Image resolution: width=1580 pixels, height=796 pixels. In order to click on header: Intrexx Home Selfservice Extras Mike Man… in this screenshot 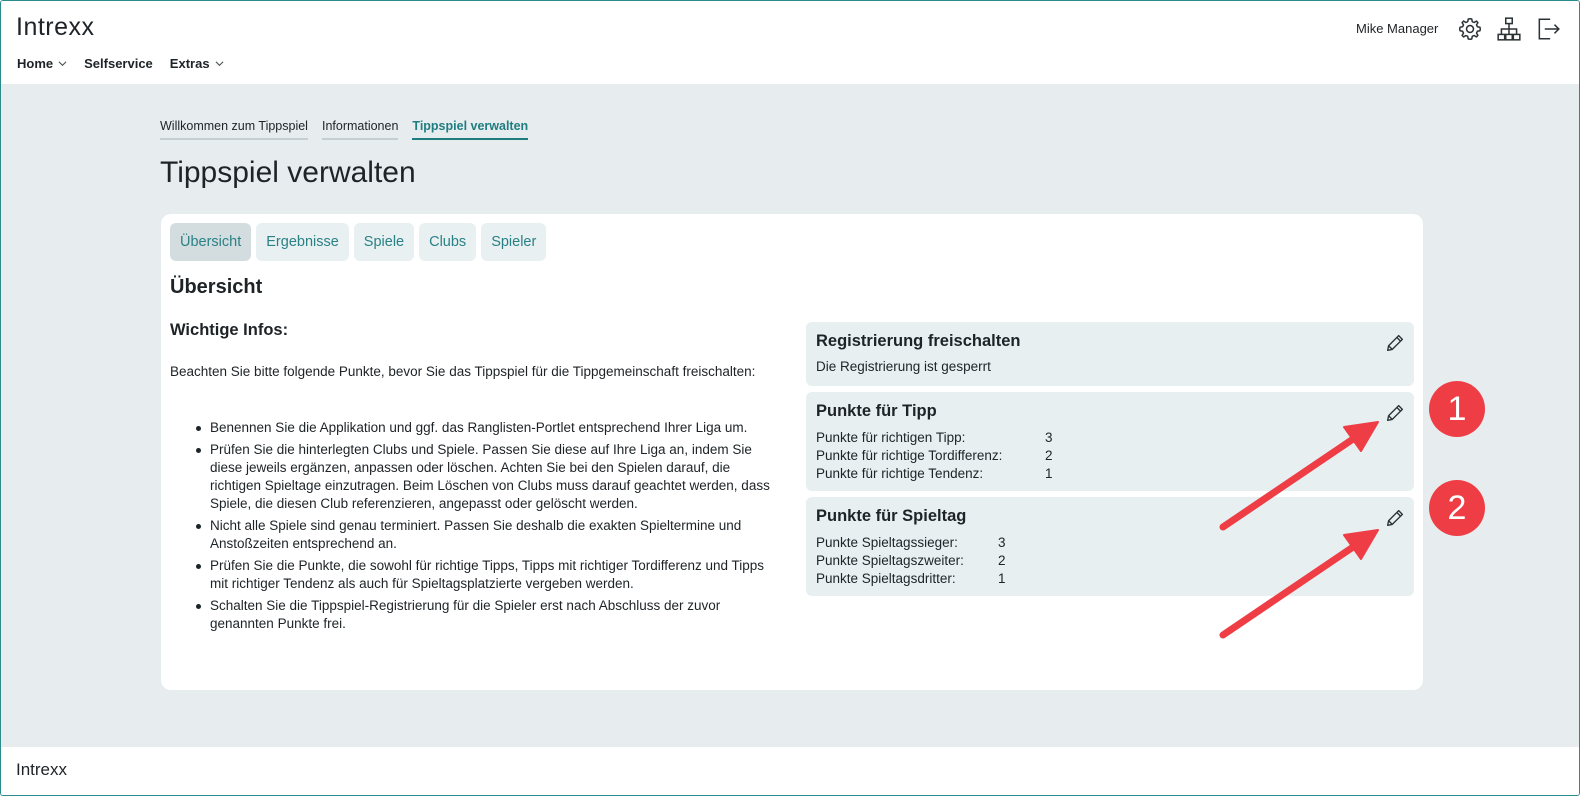, I will do `click(790, 42)`.